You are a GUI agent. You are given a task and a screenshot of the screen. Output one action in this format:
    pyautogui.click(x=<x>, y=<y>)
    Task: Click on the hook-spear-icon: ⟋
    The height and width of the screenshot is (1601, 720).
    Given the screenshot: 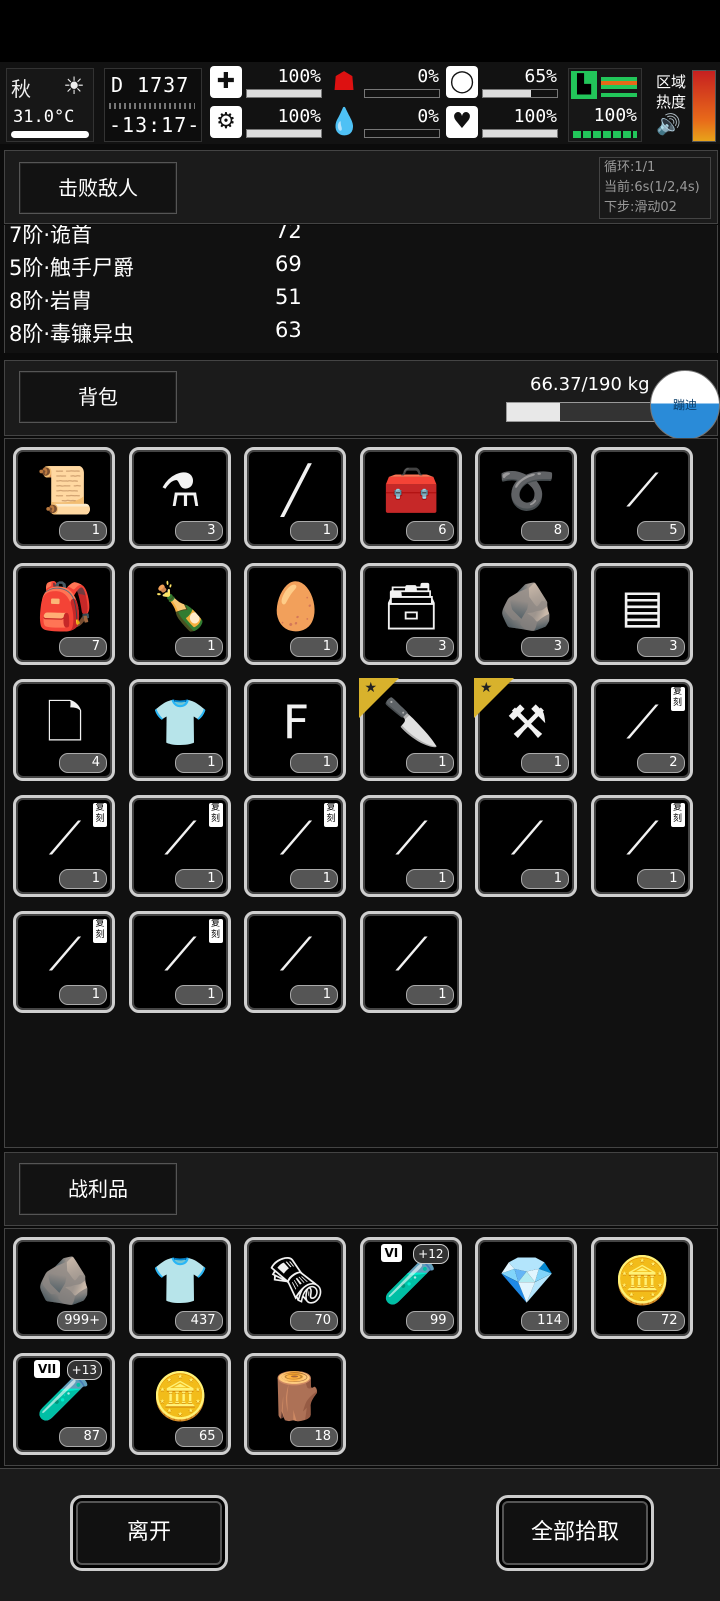 What is the action you would take?
    pyautogui.click(x=296, y=954)
    